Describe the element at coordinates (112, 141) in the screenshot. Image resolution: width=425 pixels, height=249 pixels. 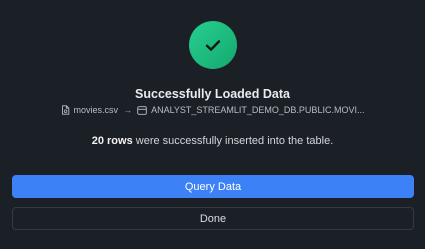
I see `row-count: 20 rows` at that location.